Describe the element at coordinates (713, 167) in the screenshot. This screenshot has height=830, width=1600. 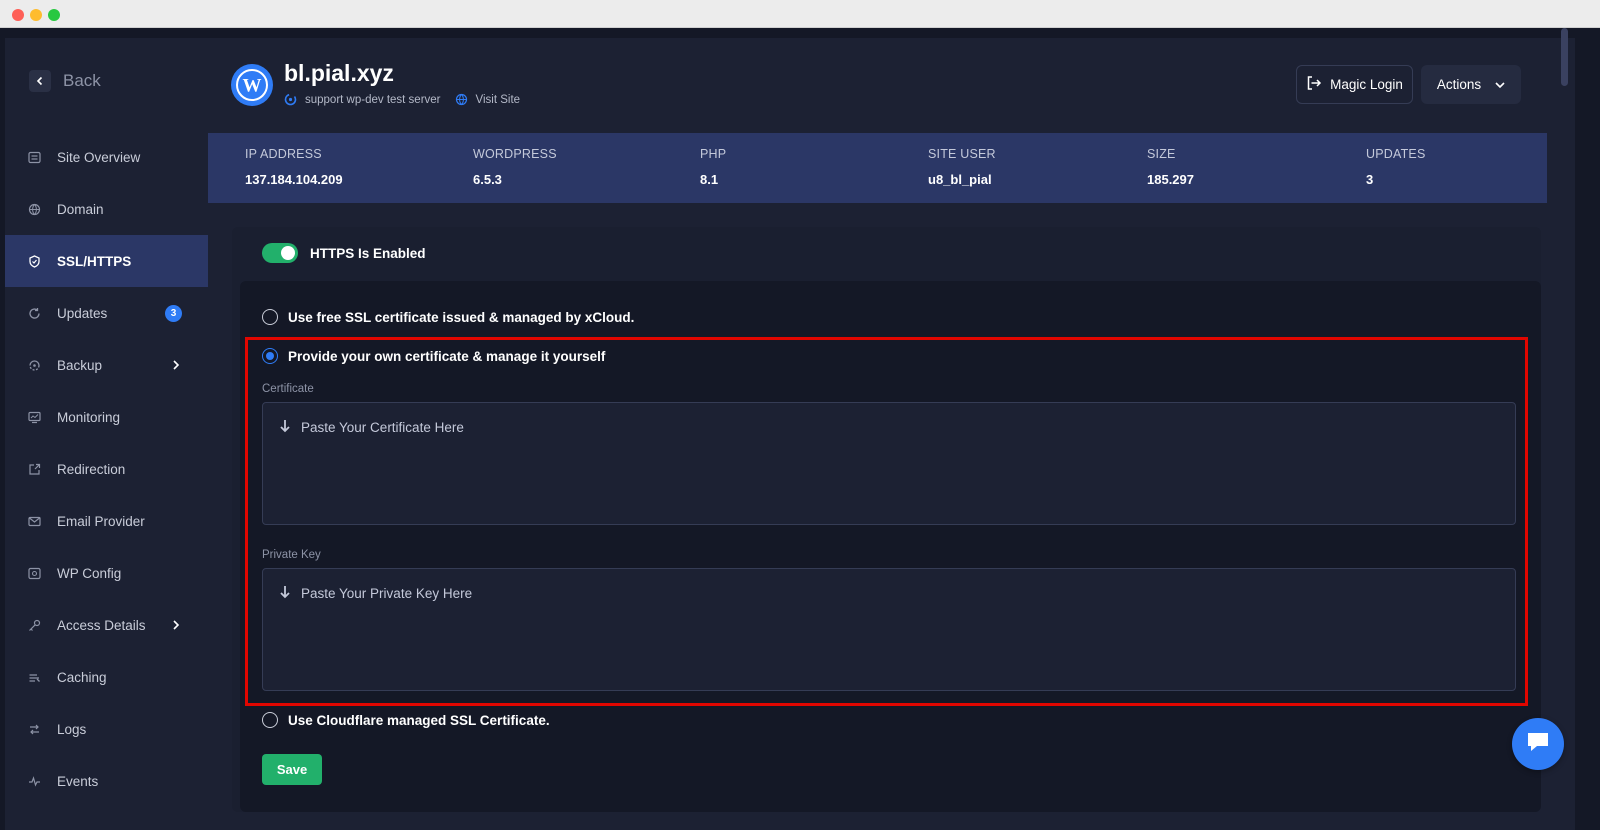
I see `stat-php: PHP 8.1` at that location.